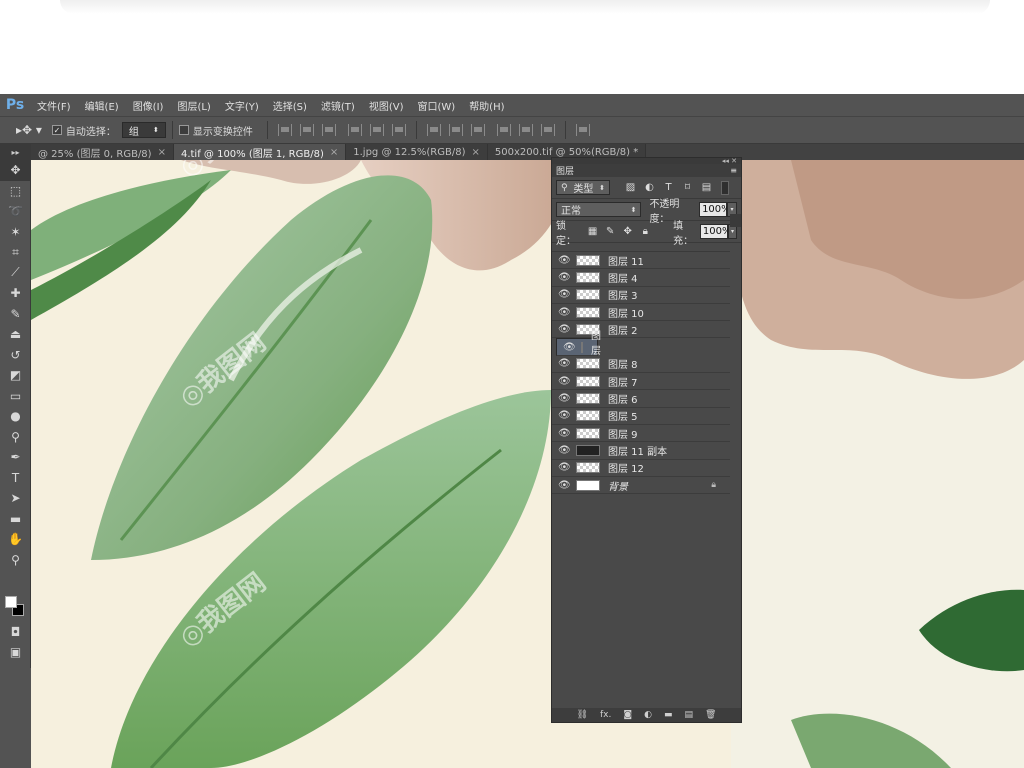 Image resolution: width=1024 pixels, height=768 pixels. Describe the element at coordinates (15, 396) in the screenshot. I see `gradient-tool-icon: ▭` at that location.